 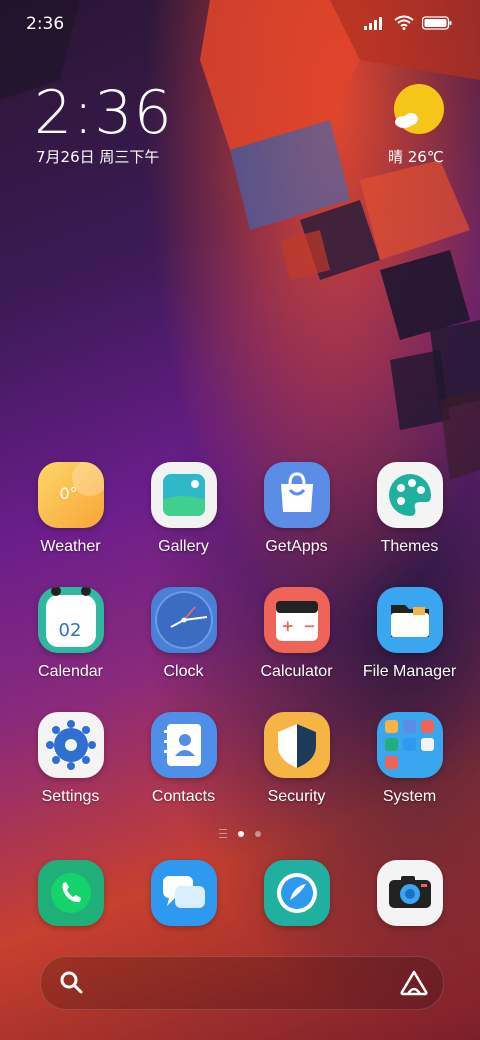 I want to click on dock-browser, so click(x=296, y=893).